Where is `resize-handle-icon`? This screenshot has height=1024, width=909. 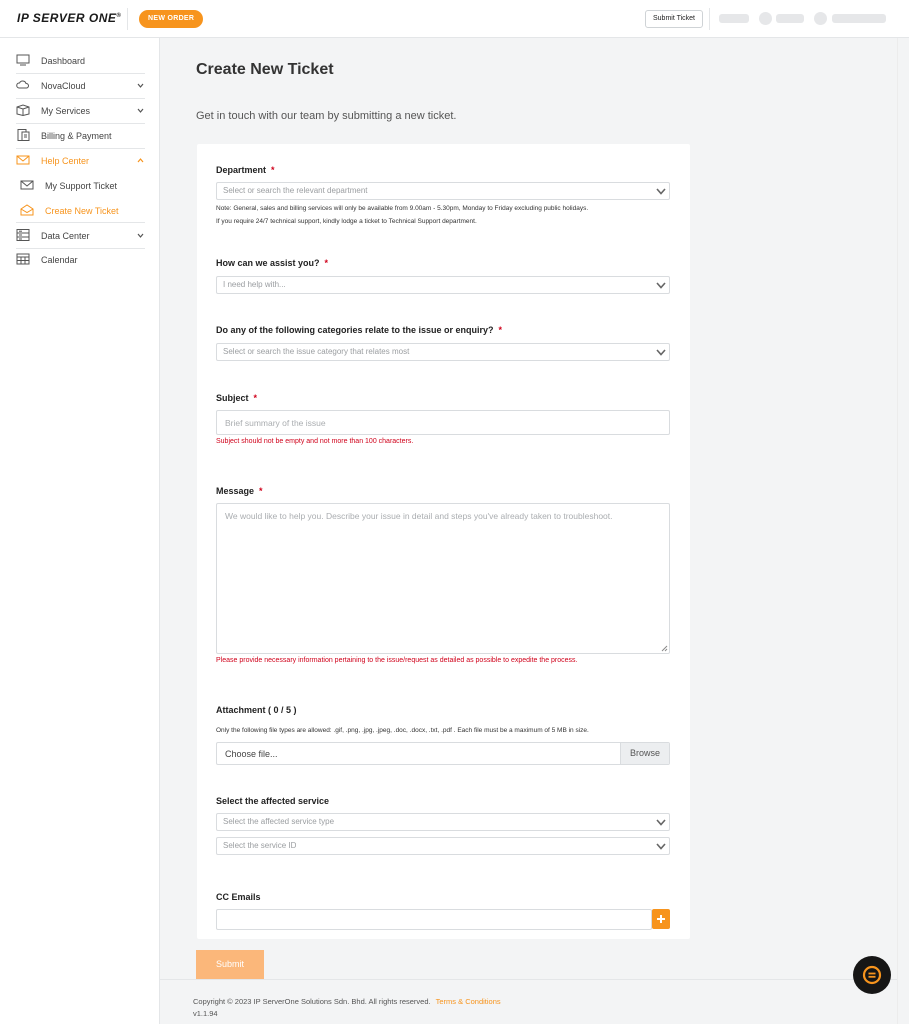 resize-handle-icon is located at coordinates (664, 648).